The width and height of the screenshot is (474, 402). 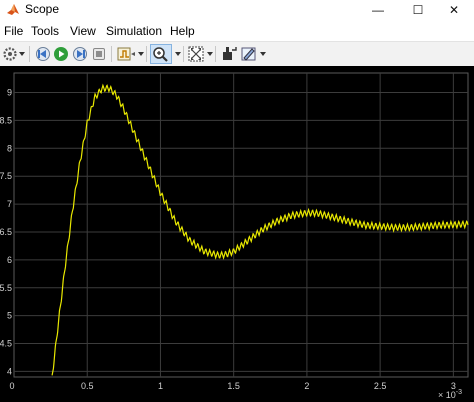 I want to click on y-tick-label: 7.5, so click(x=6, y=176).